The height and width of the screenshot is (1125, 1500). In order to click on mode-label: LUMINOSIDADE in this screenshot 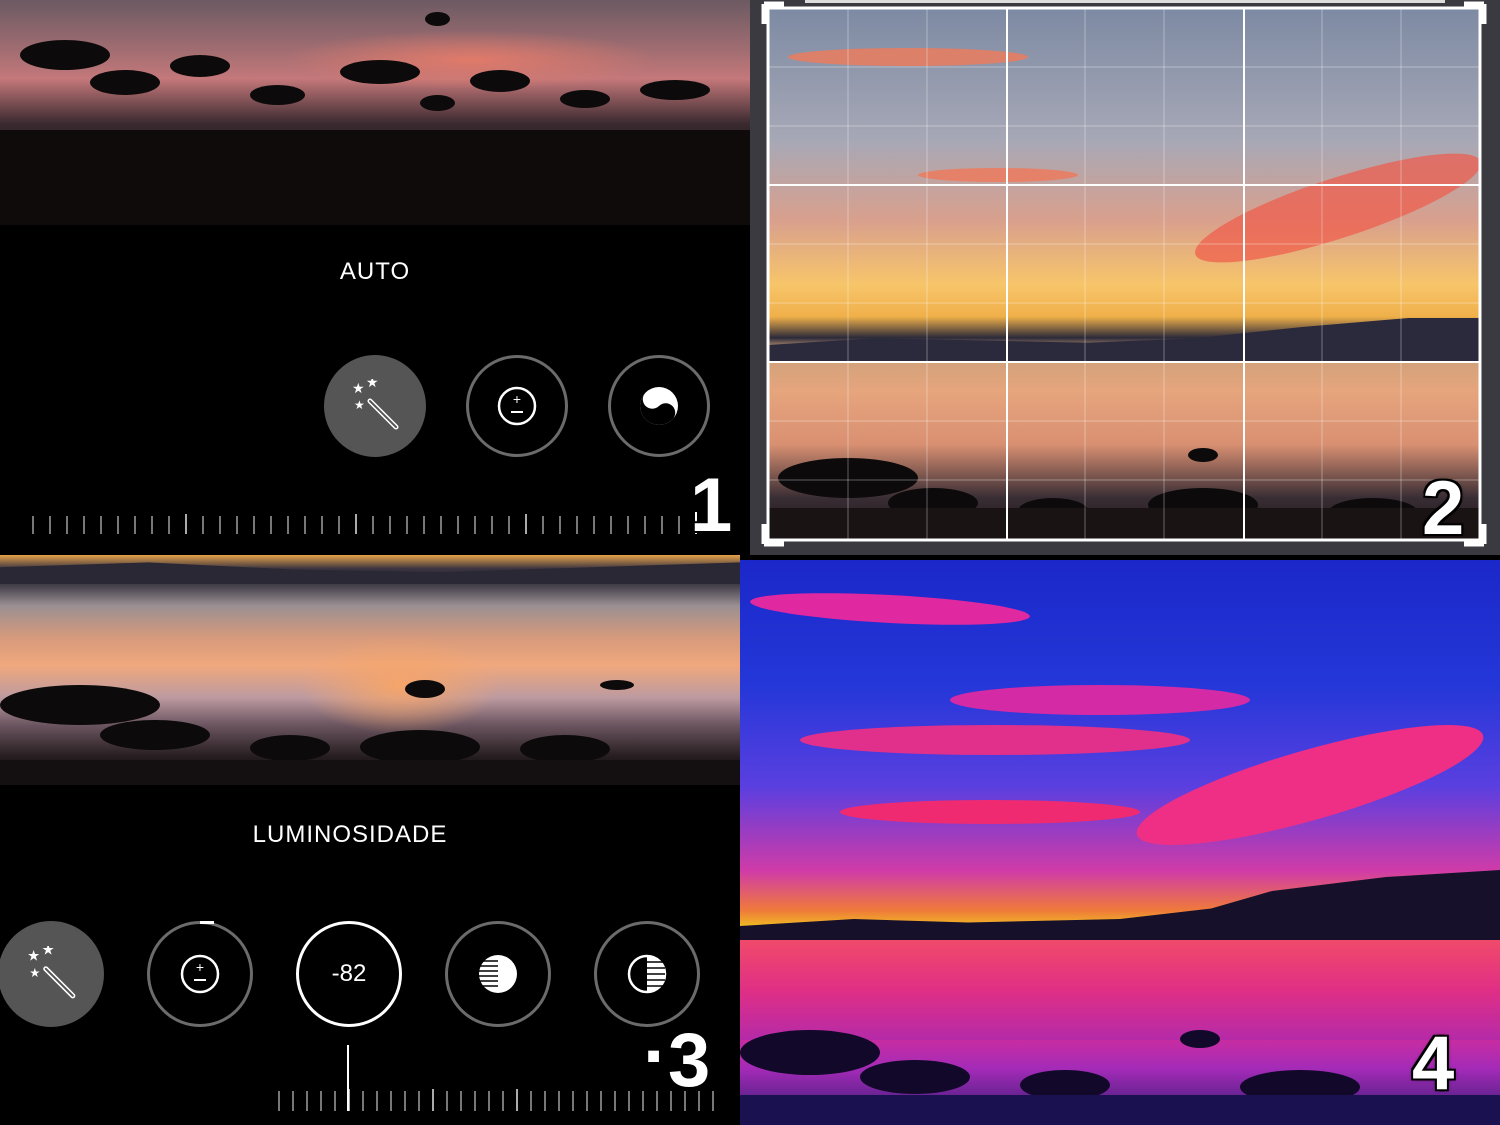, I will do `click(350, 834)`.